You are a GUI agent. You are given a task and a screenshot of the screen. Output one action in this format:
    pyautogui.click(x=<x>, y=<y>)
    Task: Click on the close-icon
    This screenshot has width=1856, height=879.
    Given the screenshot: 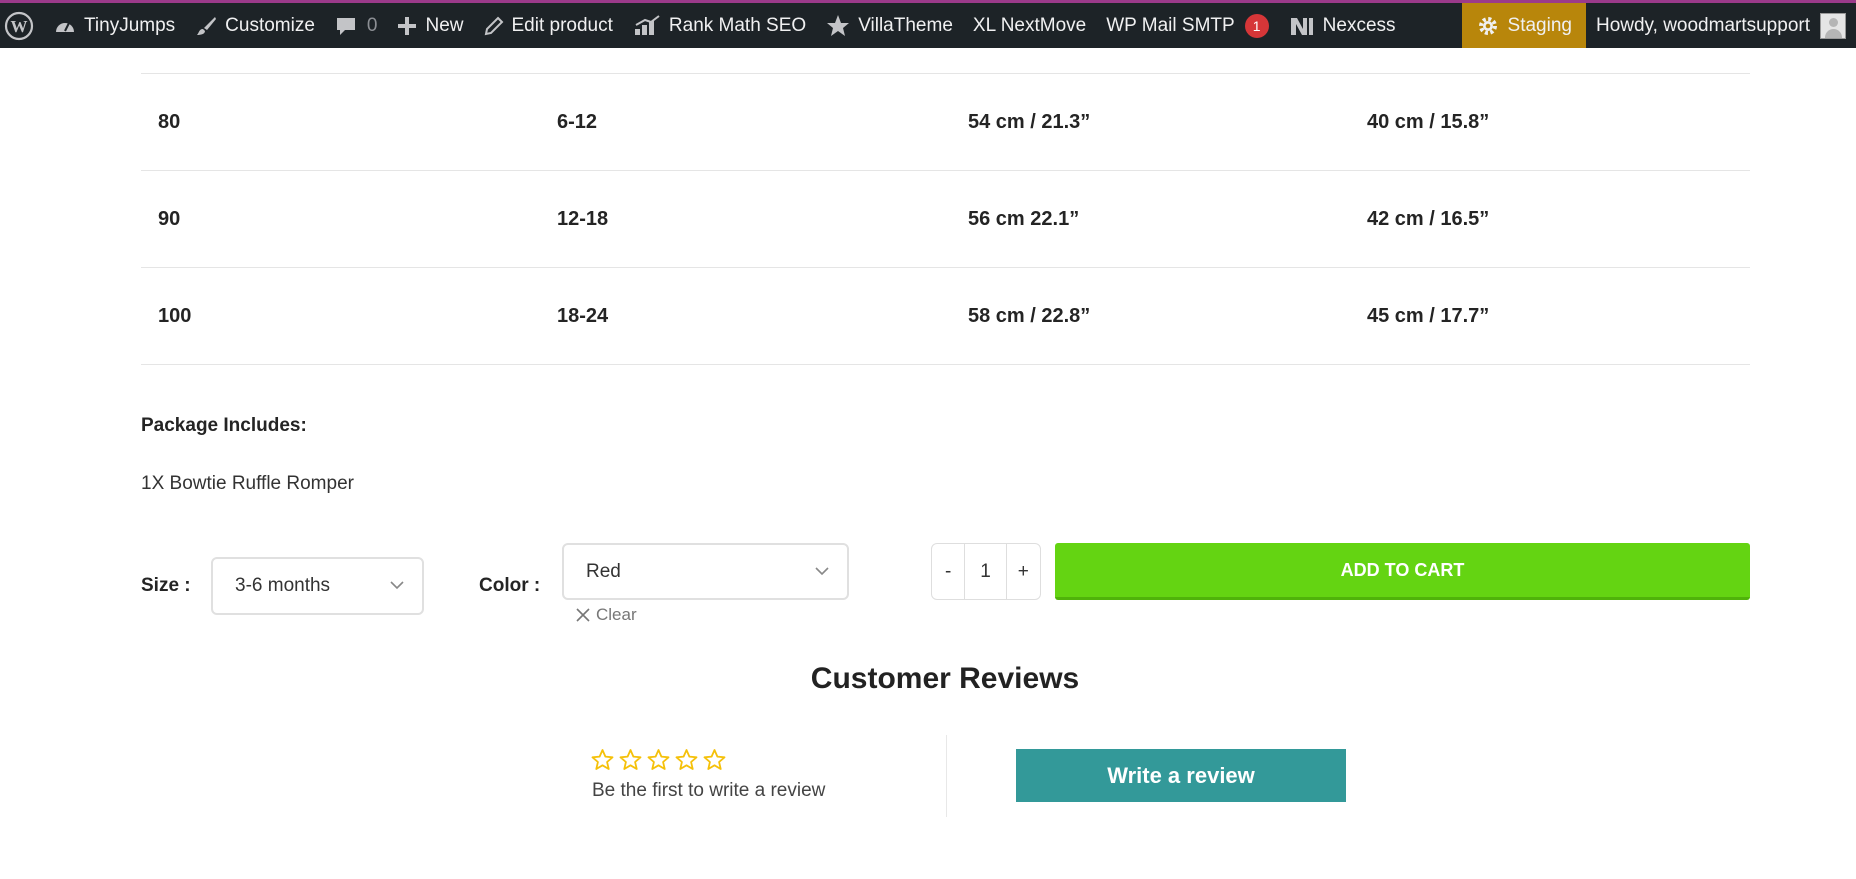 What is the action you would take?
    pyautogui.click(x=583, y=615)
    